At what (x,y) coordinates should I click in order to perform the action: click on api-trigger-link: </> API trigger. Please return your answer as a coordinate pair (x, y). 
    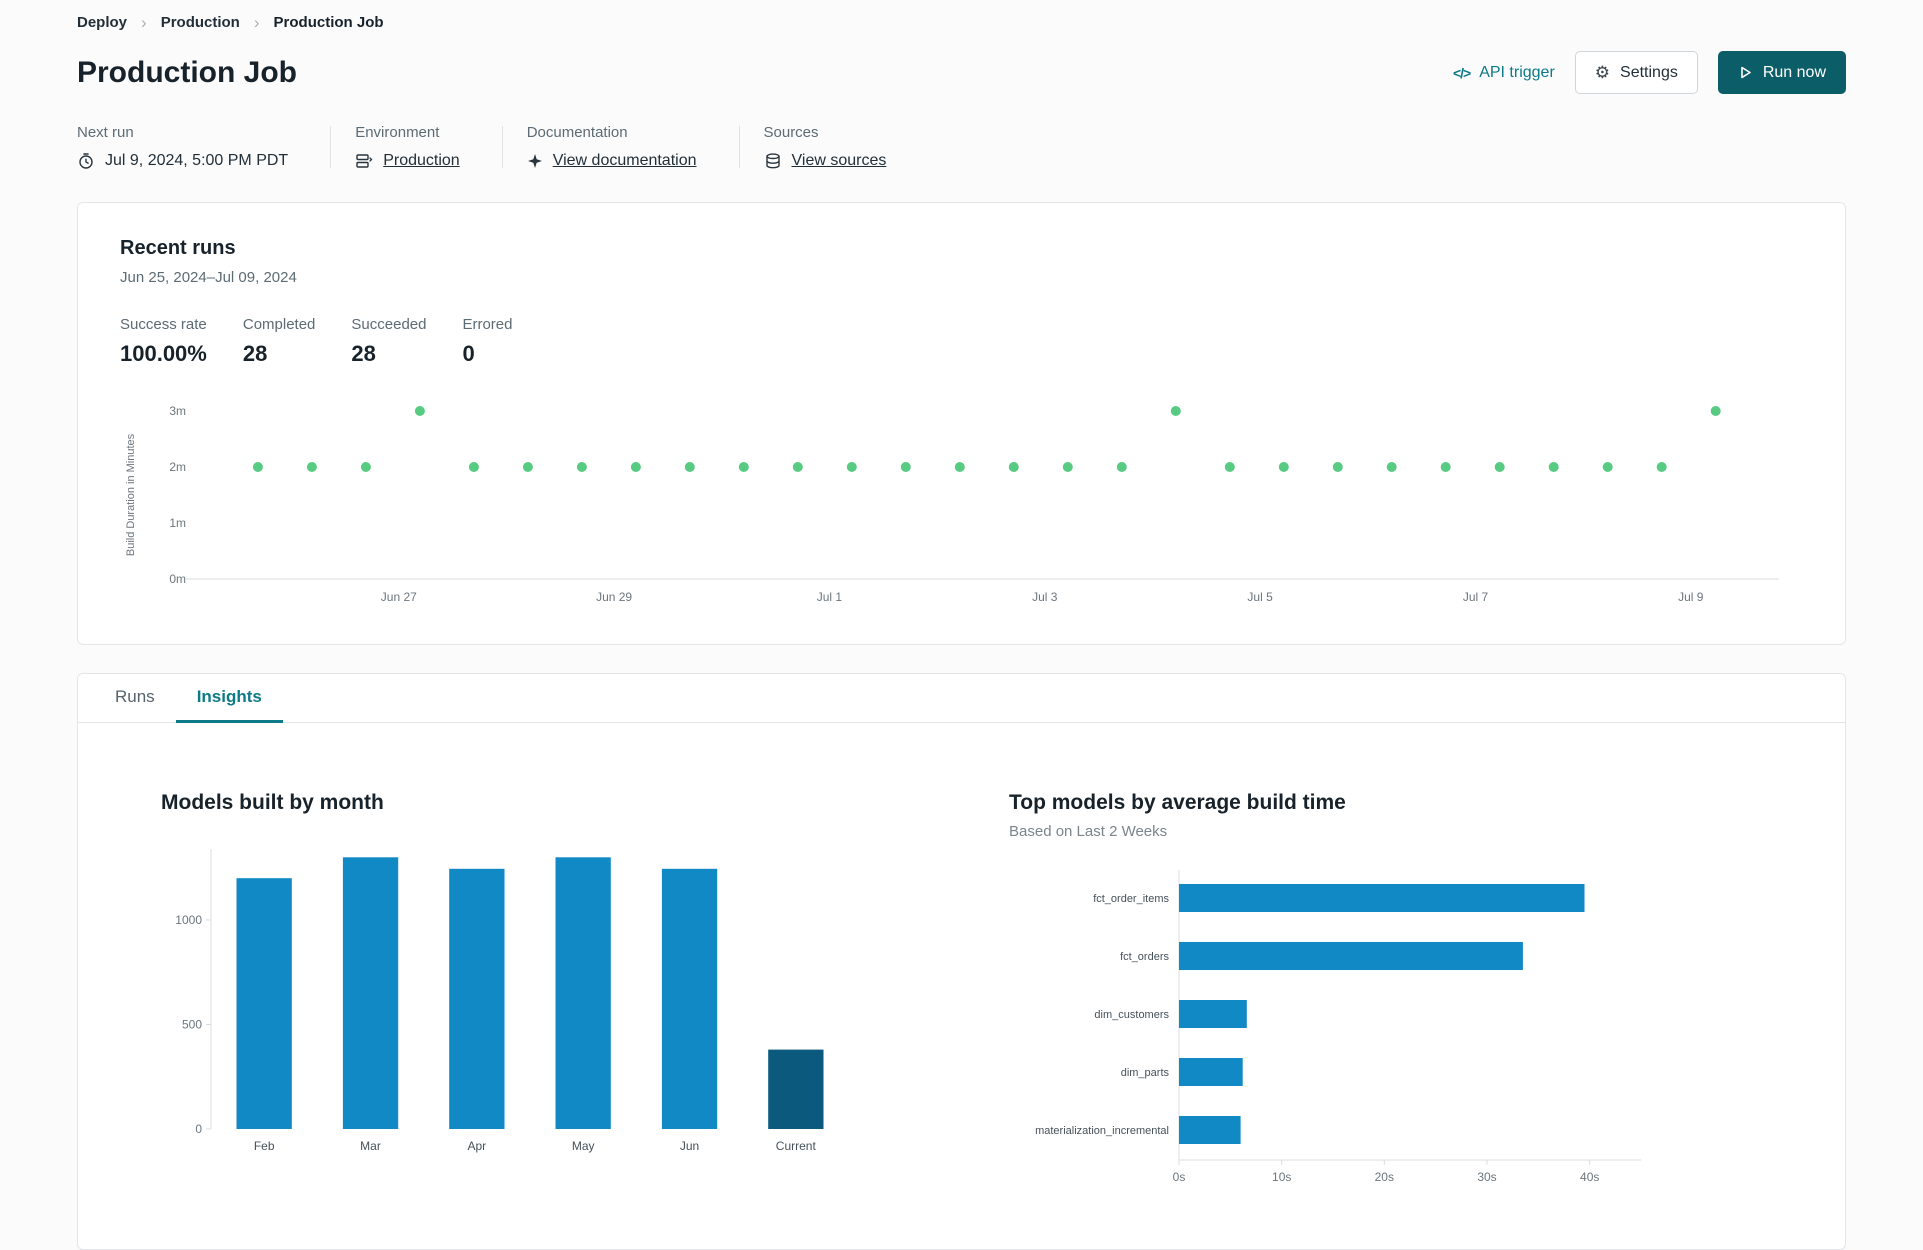
    Looking at the image, I should click on (1504, 73).